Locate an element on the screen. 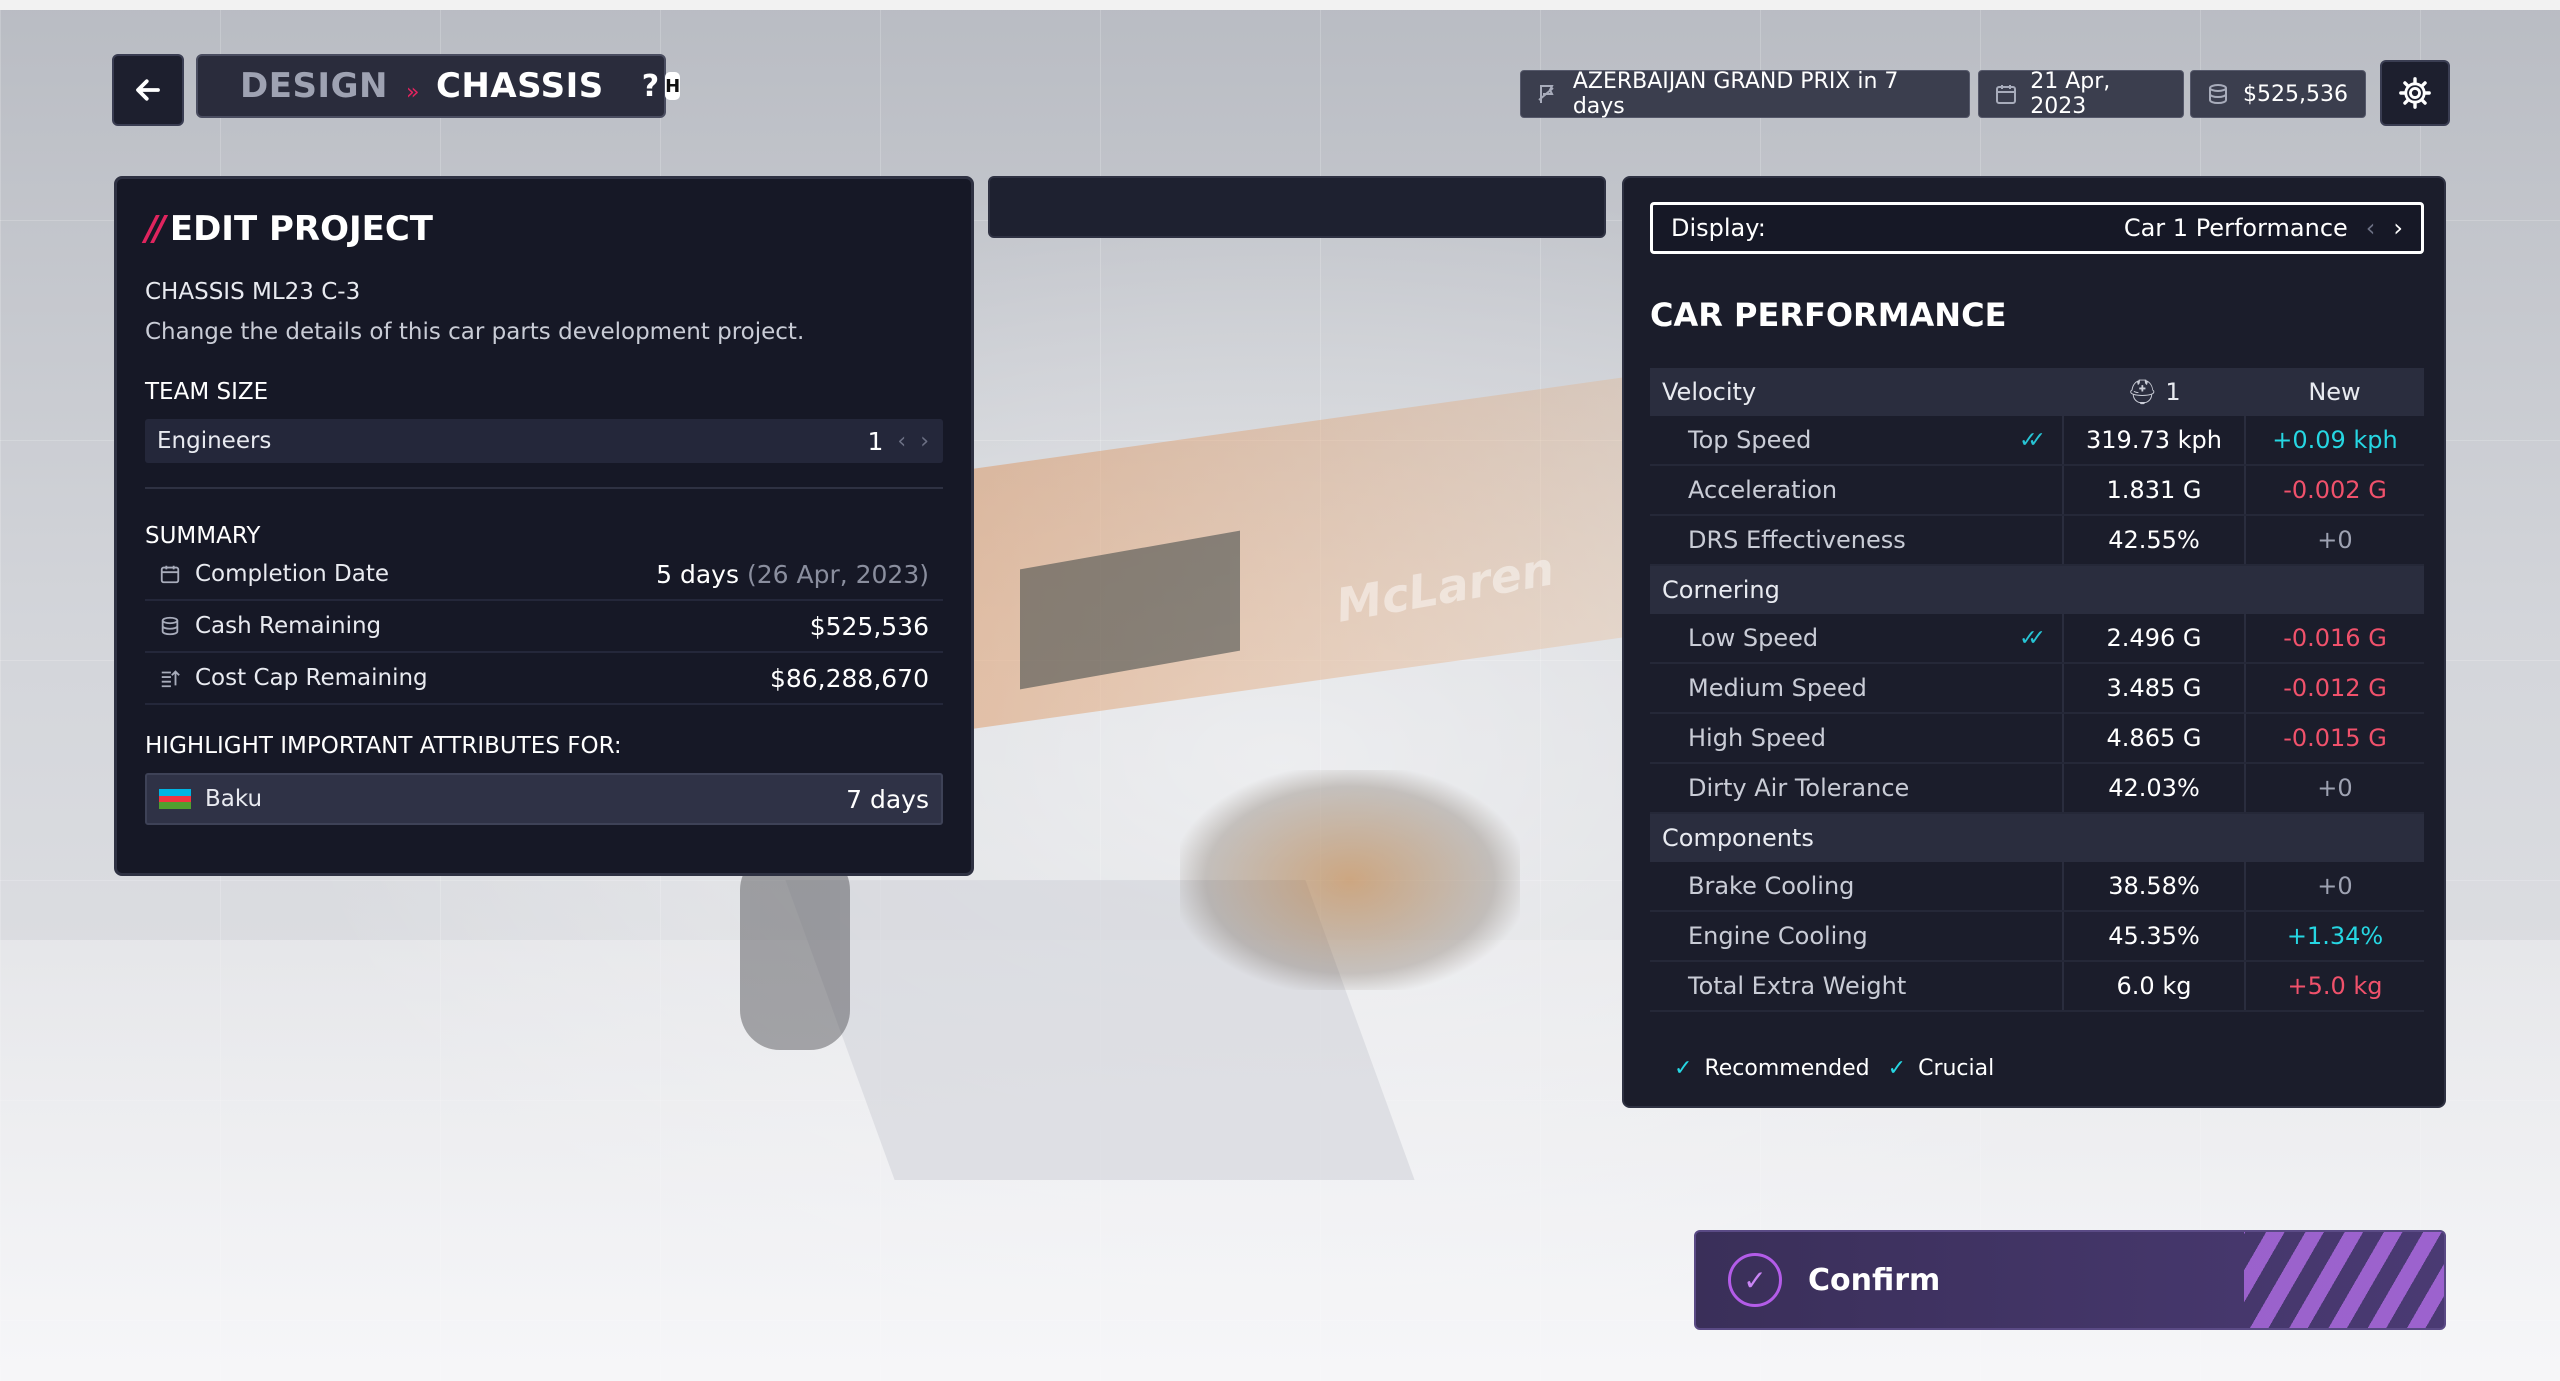  check-circle-icon: ✓ is located at coordinates (1755, 1280).